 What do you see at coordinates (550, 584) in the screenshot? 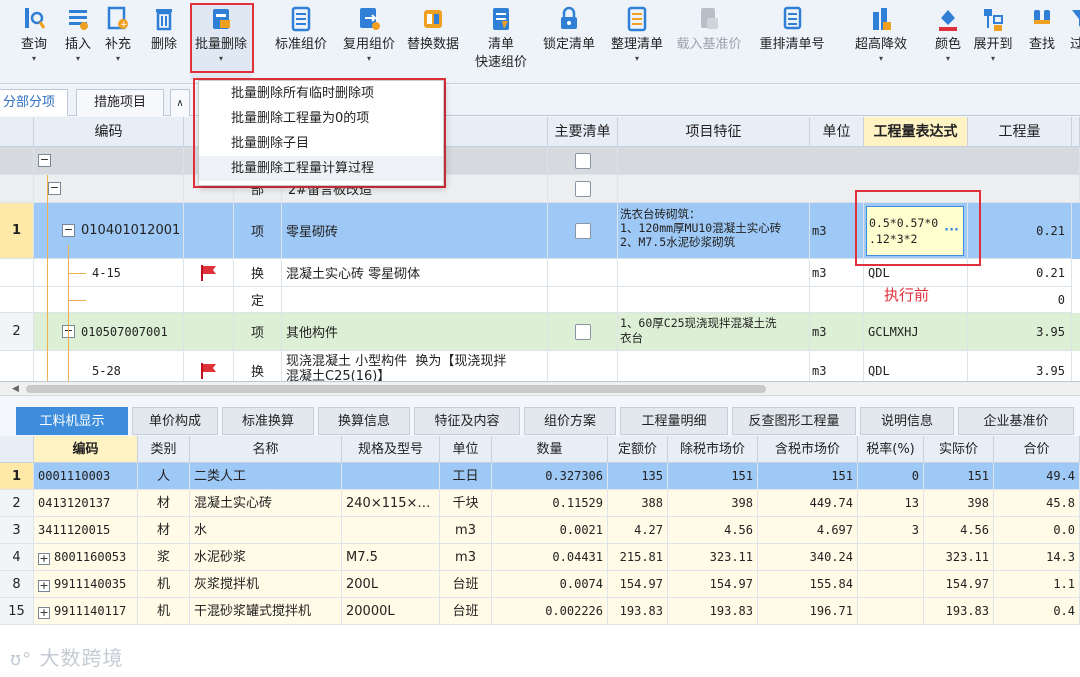
I see `material-quantity: 0.0074` at bounding box center [550, 584].